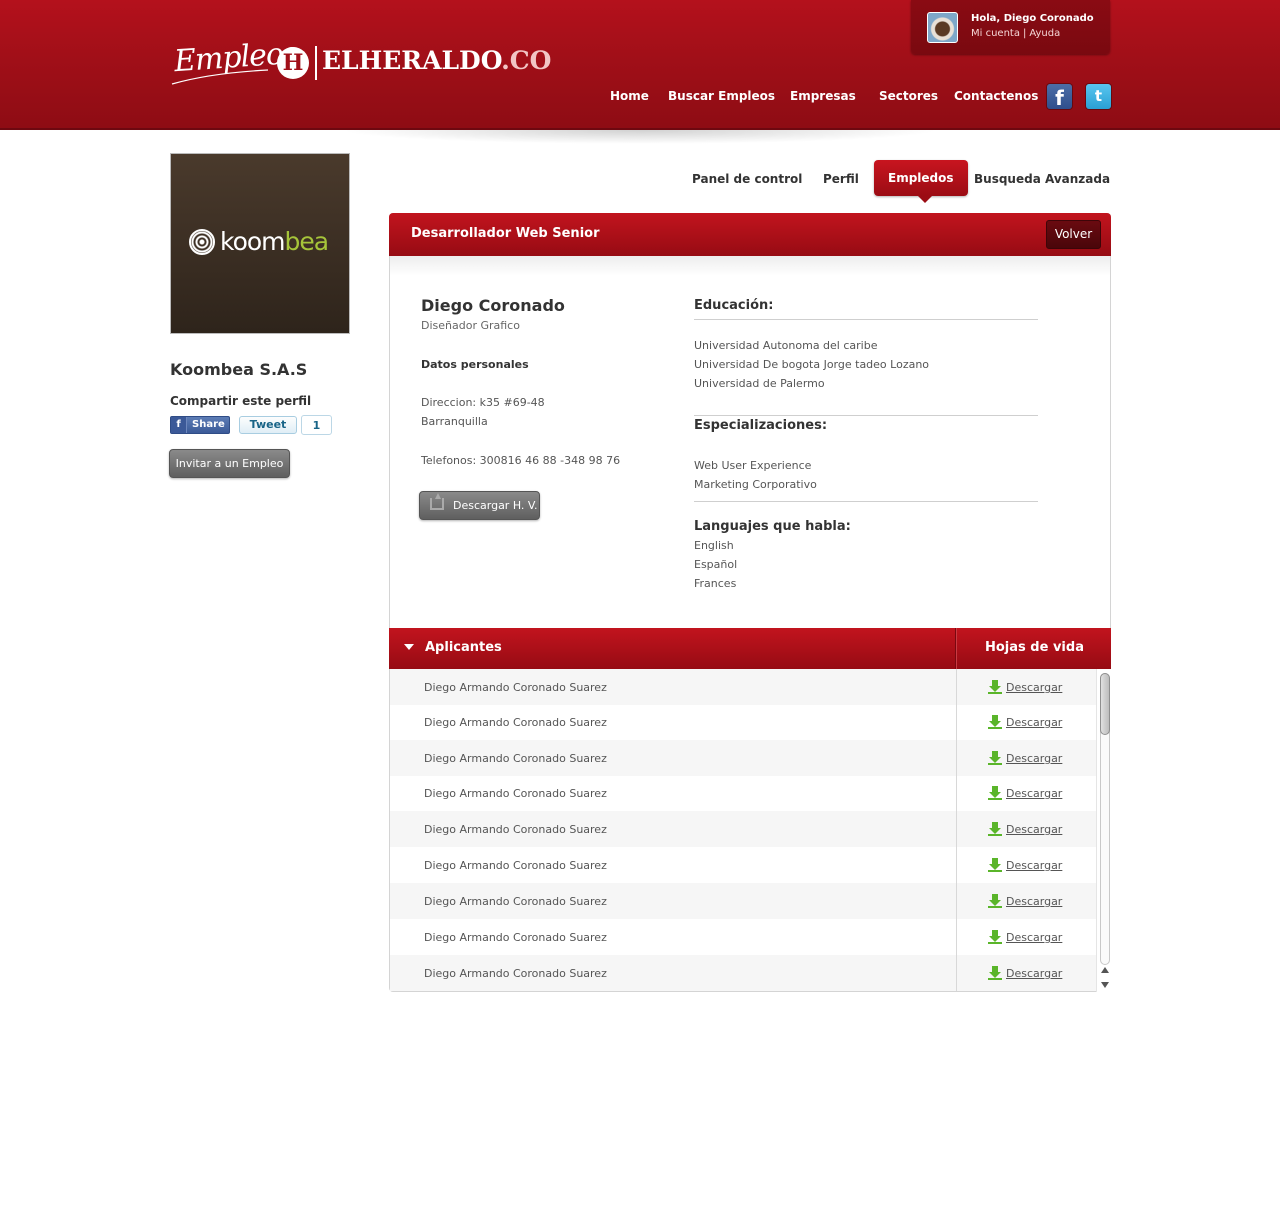  I want to click on specializations-divider-top, so click(866, 415).